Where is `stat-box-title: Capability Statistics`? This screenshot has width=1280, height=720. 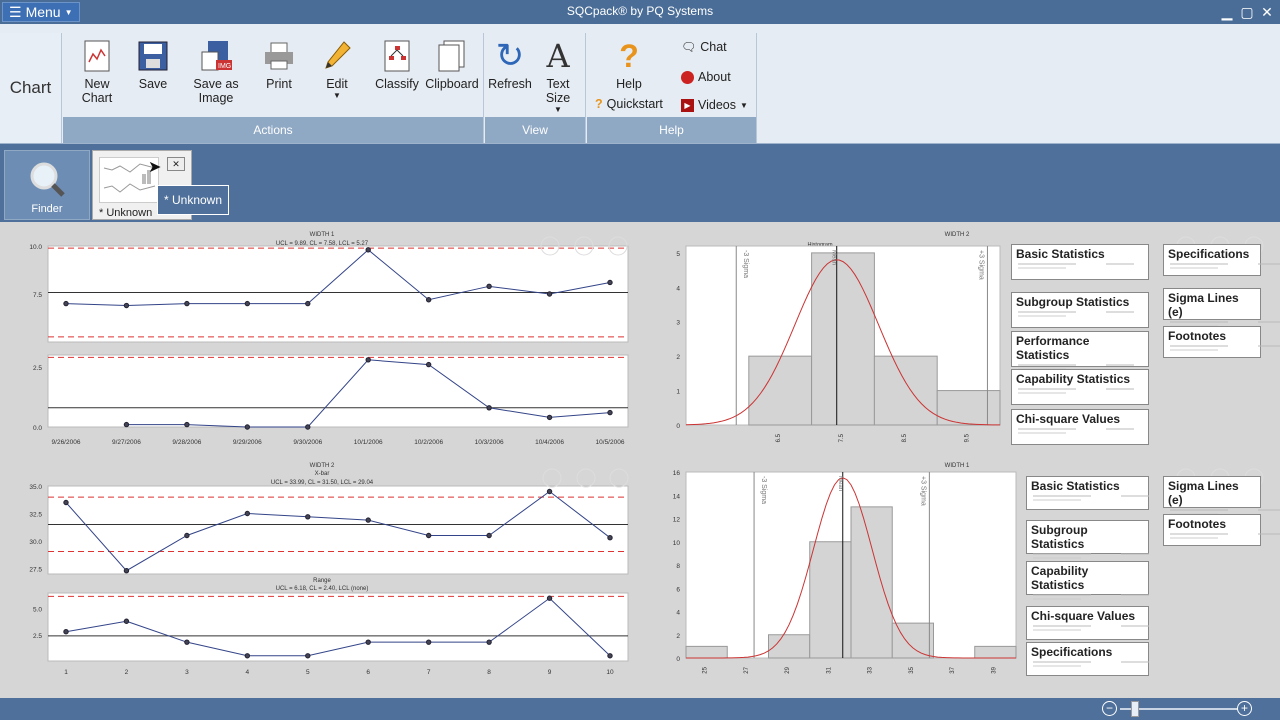
stat-box-title: Capability Statistics is located at coordinates (1060, 578).